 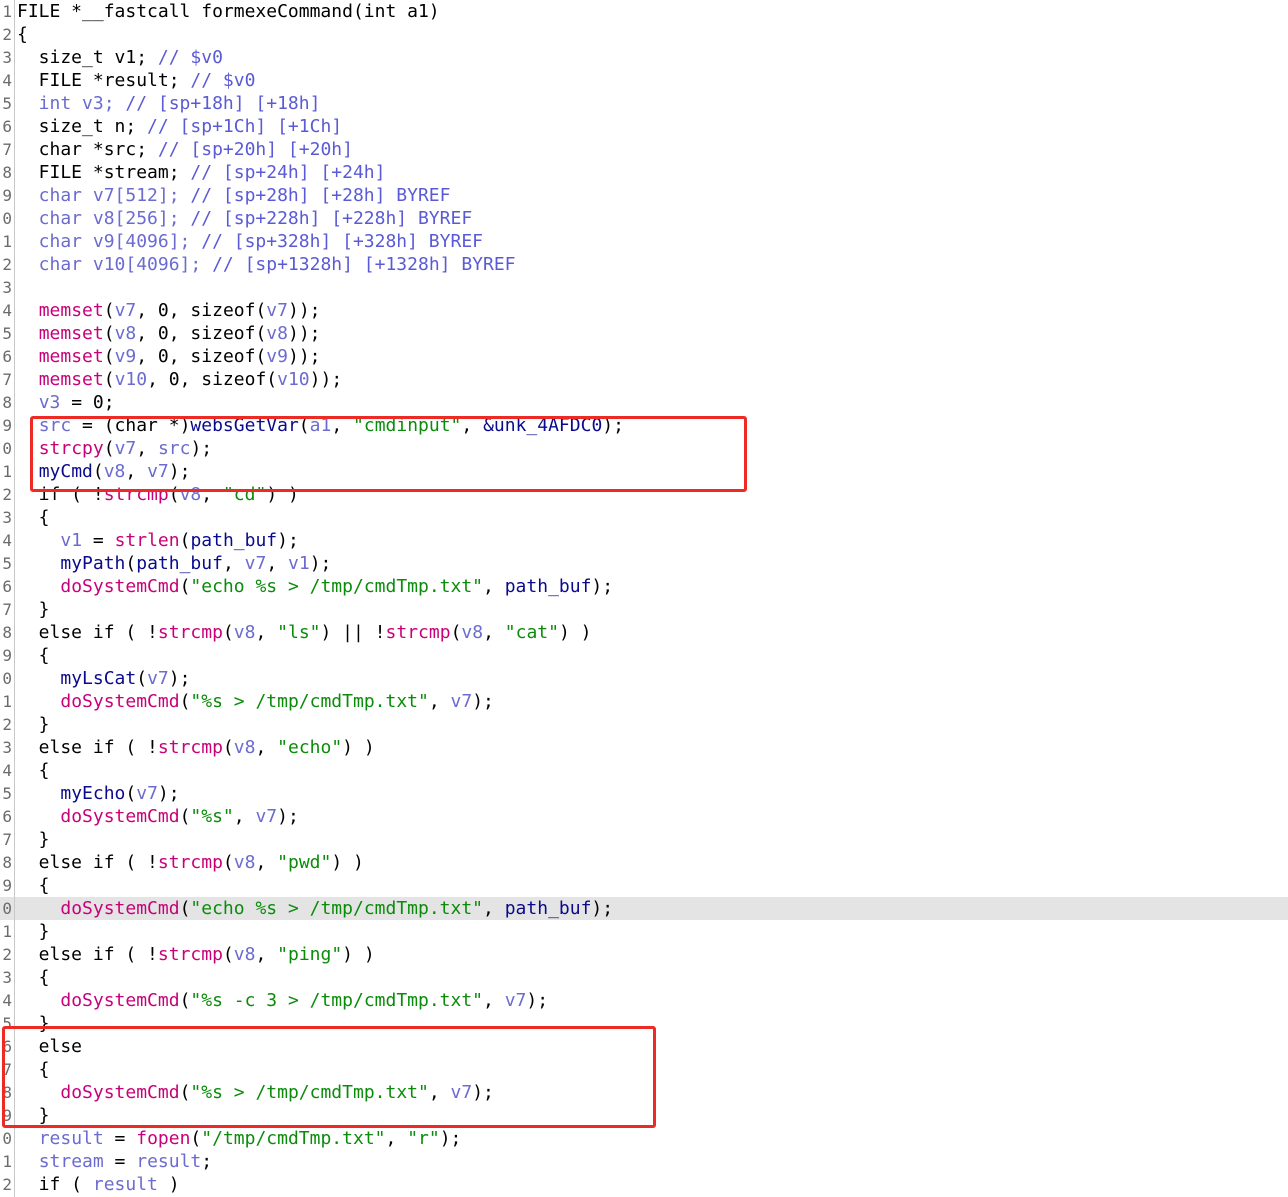 What do you see at coordinates (304, 310) in the screenshot?
I see `code-token: ));` at bounding box center [304, 310].